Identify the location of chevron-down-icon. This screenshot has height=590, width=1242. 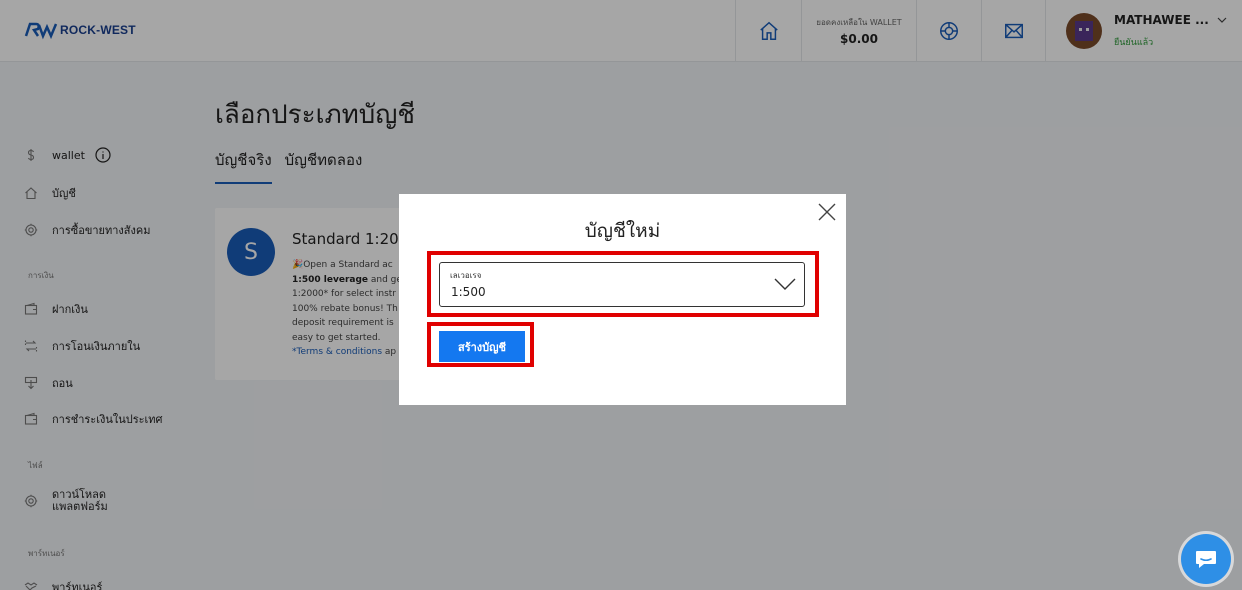
(785, 284).